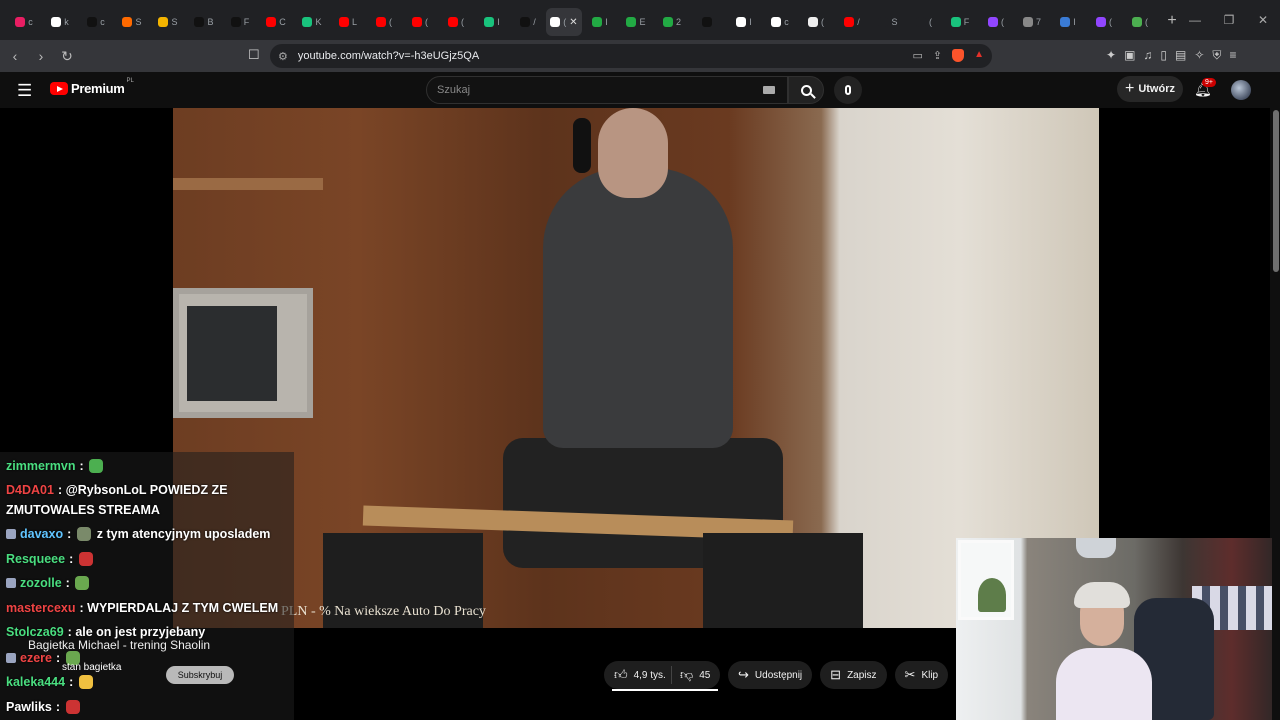 The image size is (1280, 720). I want to click on share-icon: ↪, so click(743, 674).